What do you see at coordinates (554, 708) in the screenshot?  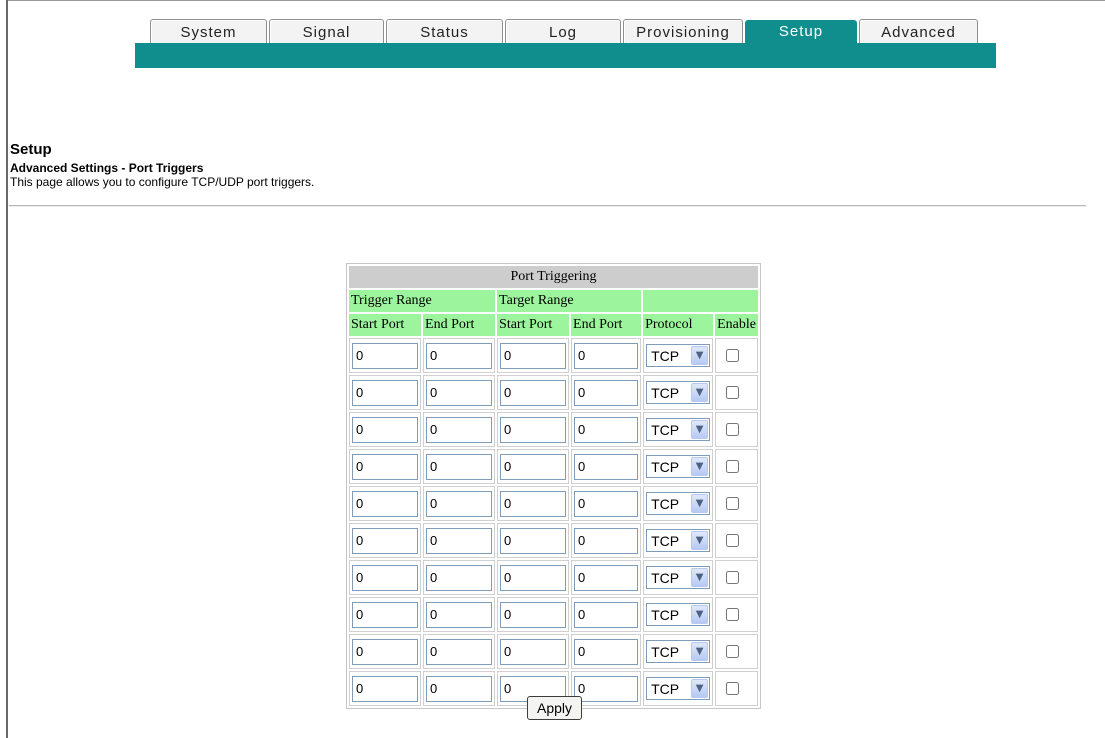 I see `apply-button: Apply` at bounding box center [554, 708].